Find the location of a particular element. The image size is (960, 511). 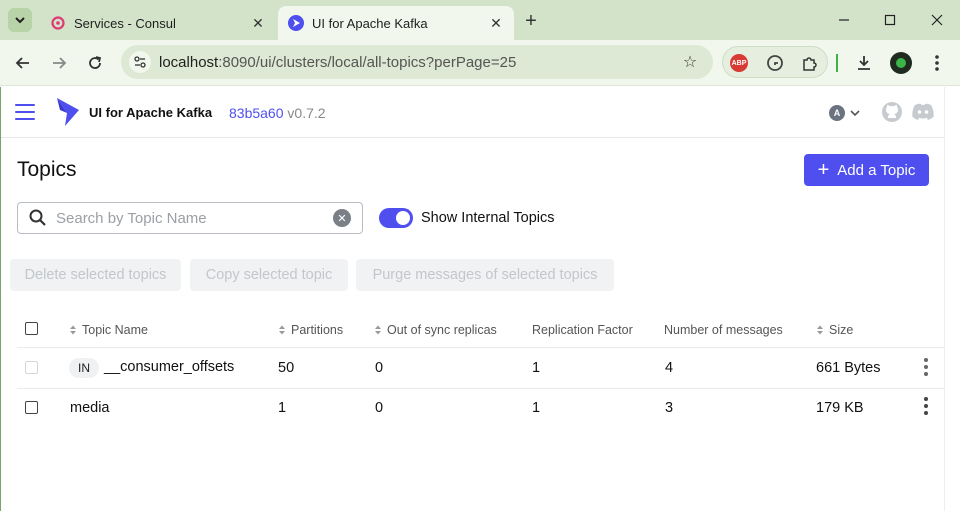

tab-search-button is located at coordinates (20, 20).